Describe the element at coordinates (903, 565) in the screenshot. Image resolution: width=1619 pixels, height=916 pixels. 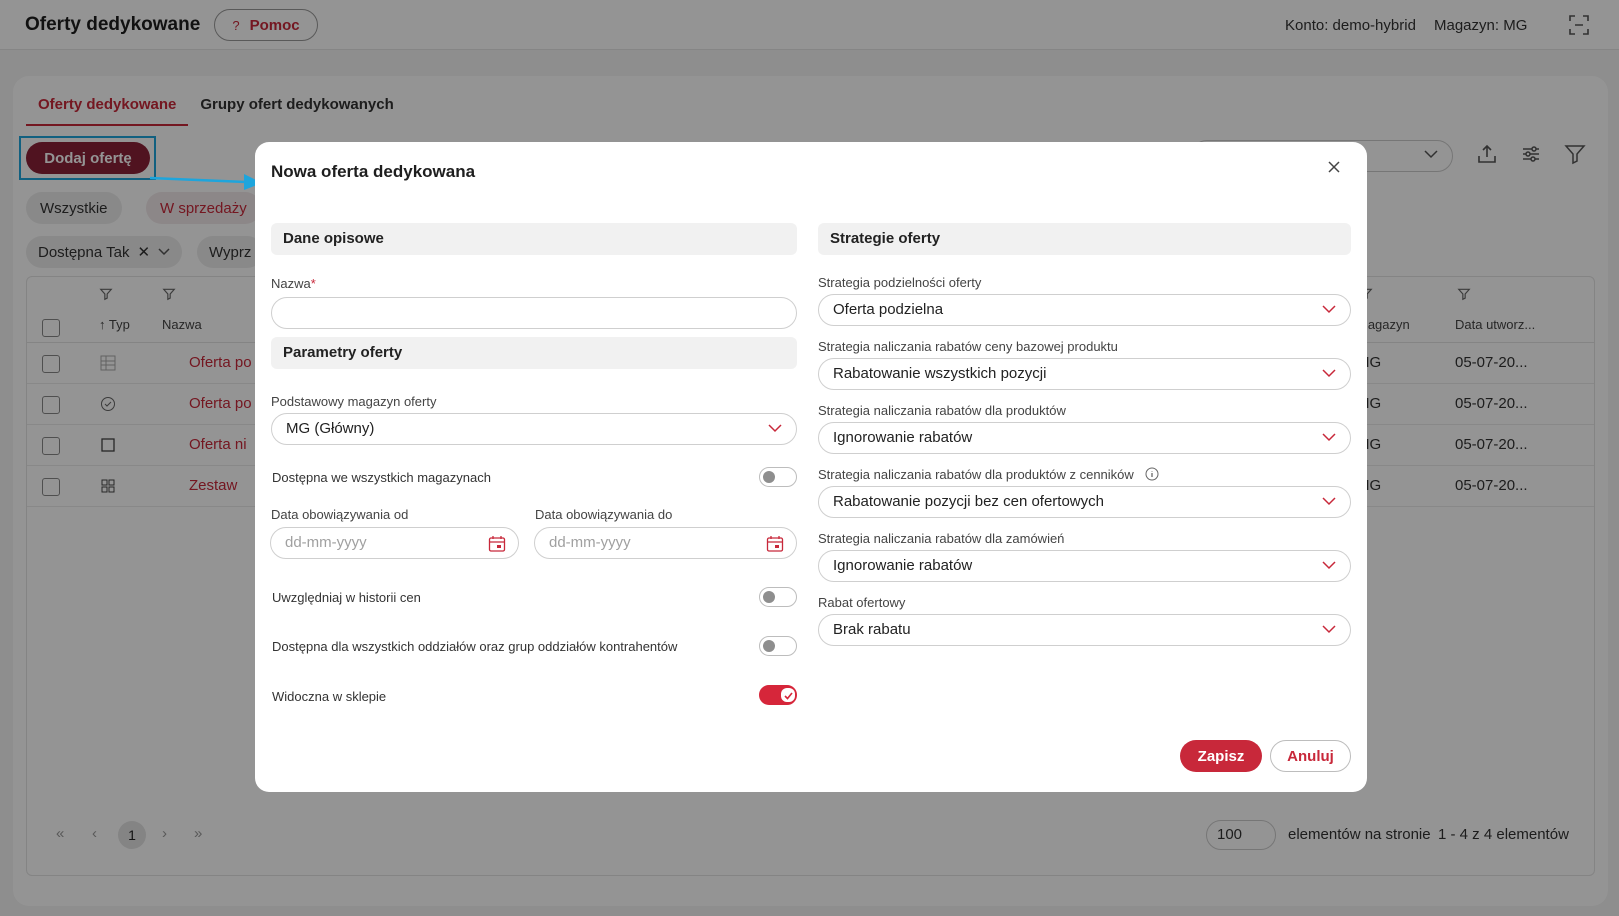
I see `orders-value: Ignorowanie rabatów` at that location.